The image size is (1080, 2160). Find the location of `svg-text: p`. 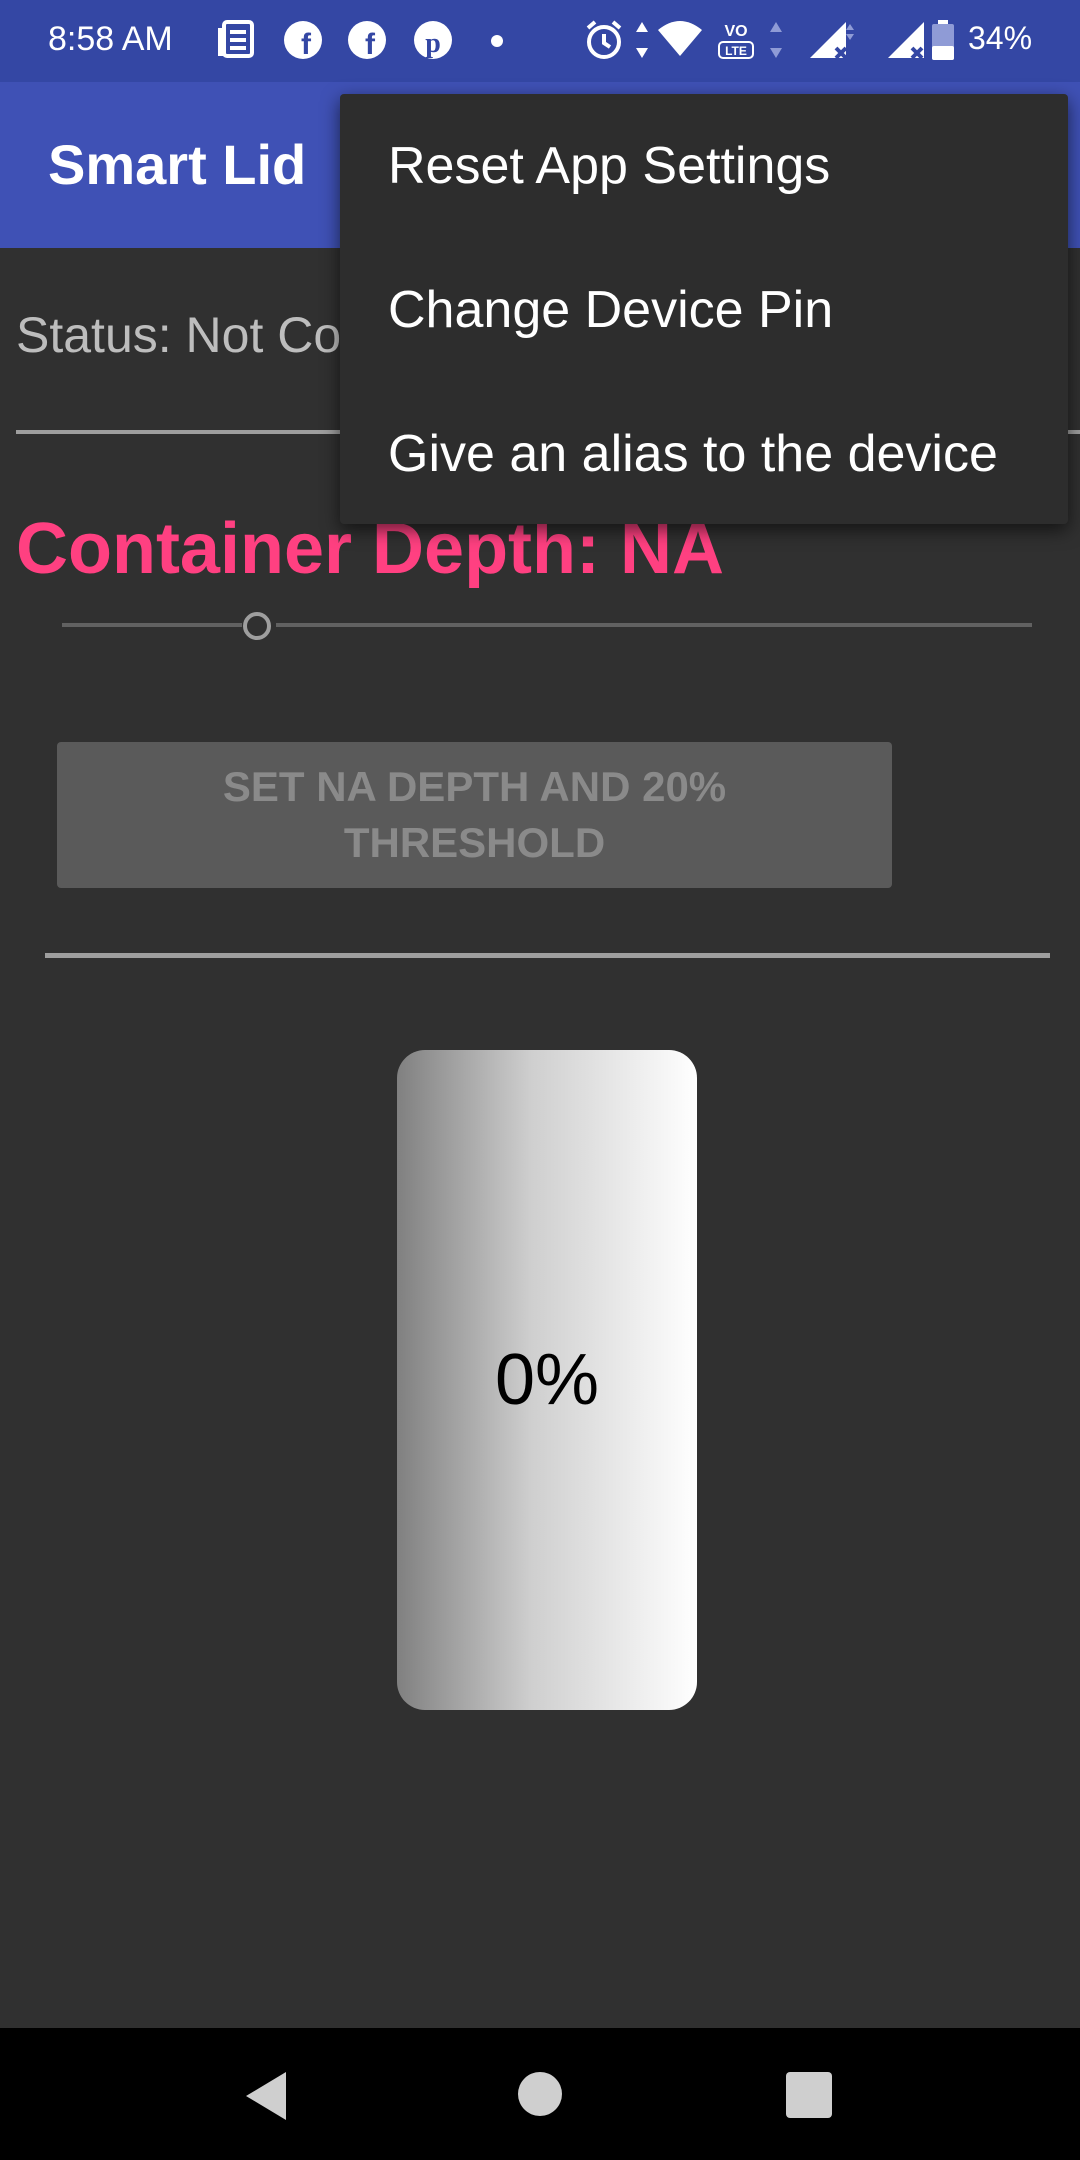

svg-text: p is located at coordinates (433, 43).